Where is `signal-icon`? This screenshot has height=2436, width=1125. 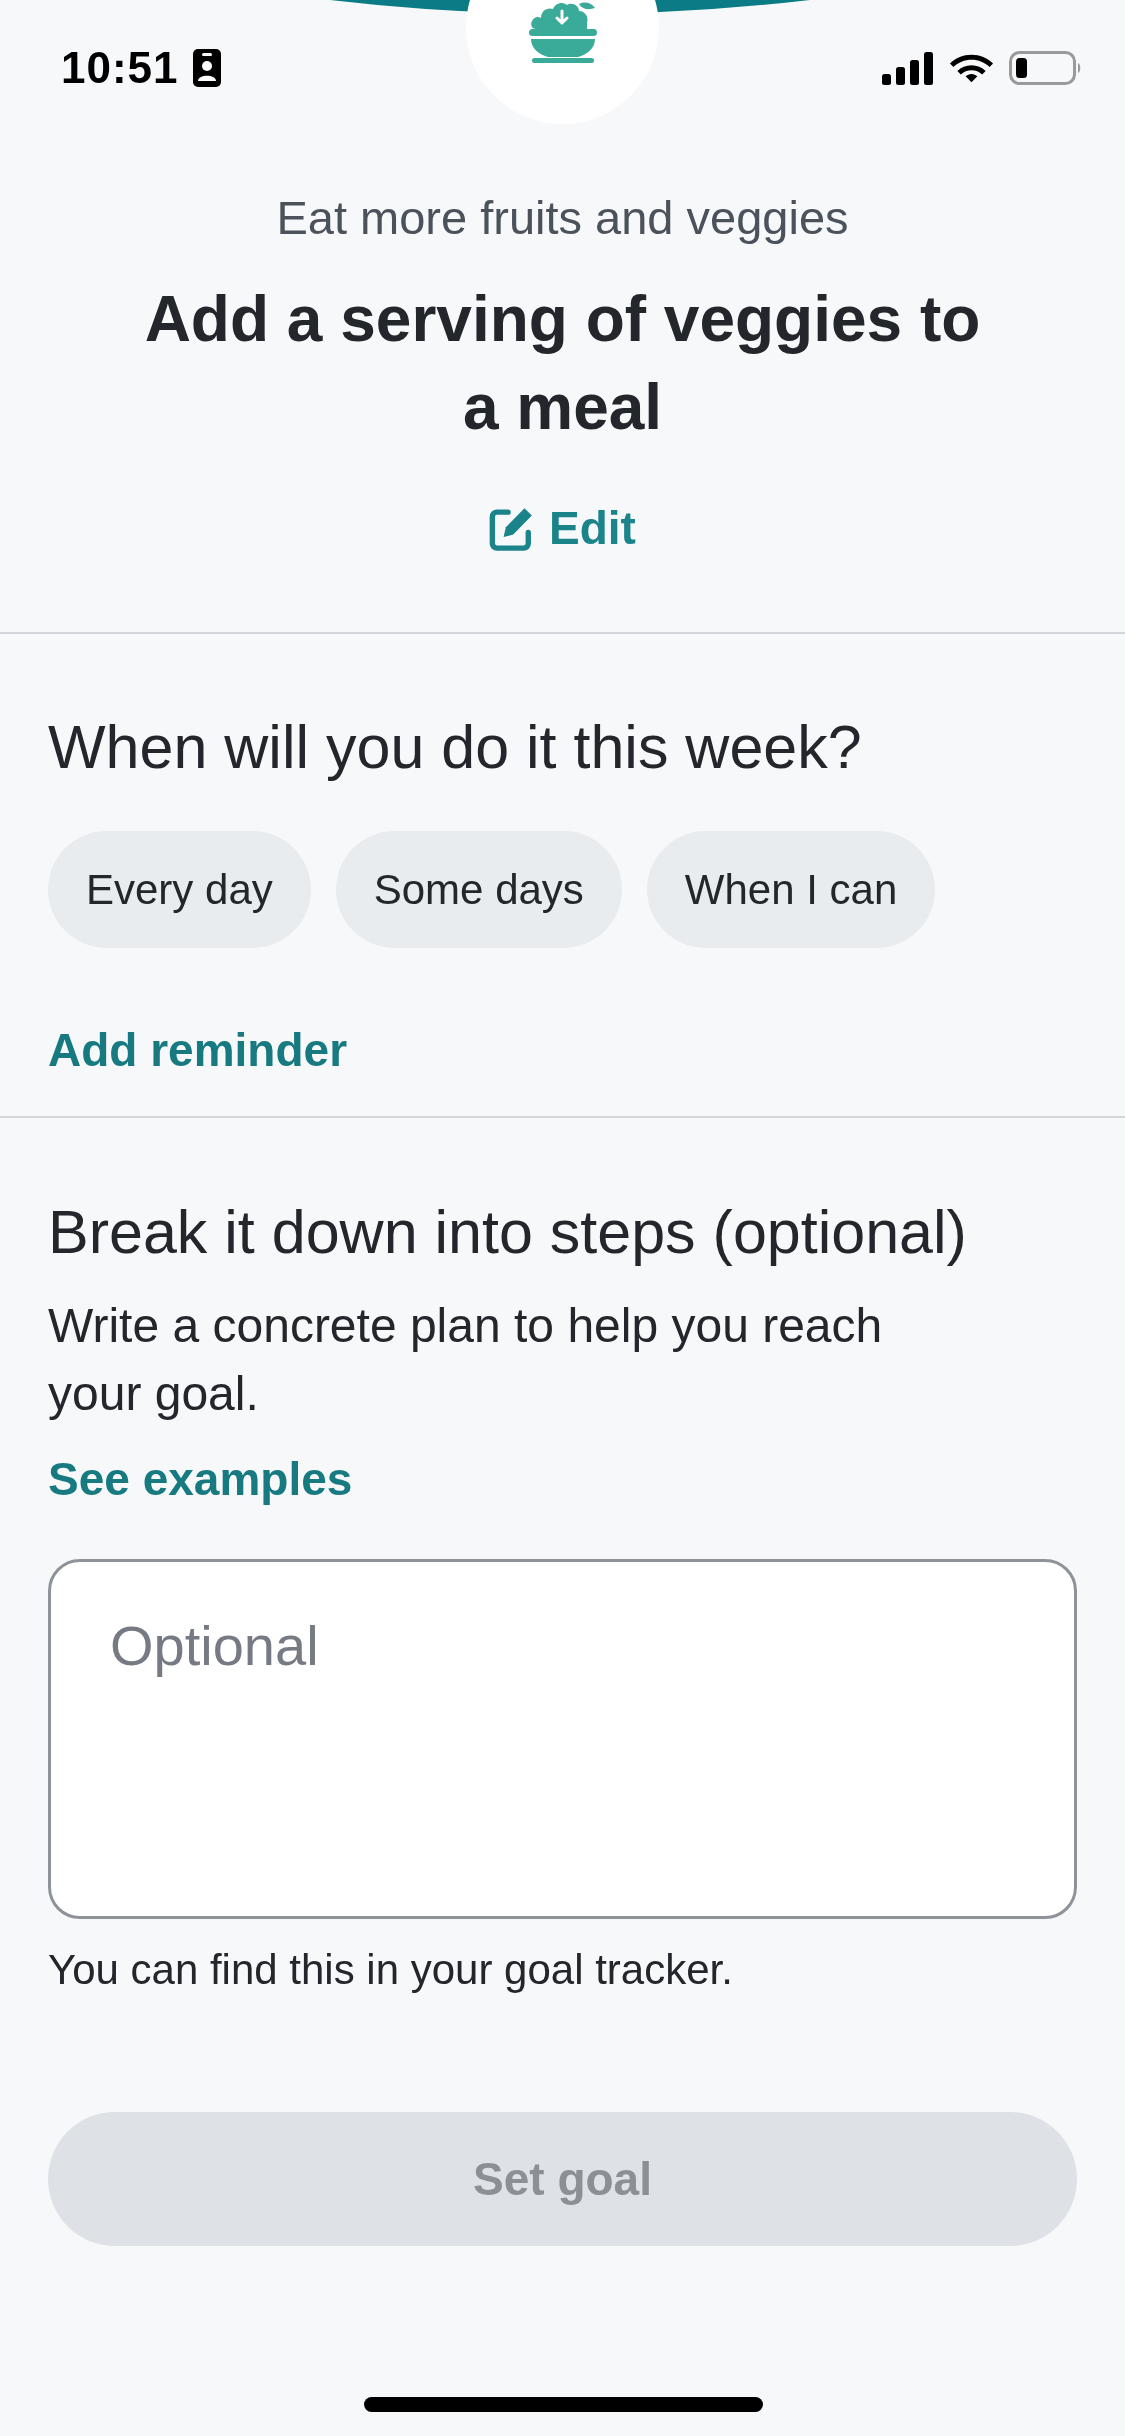 signal-icon is located at coordinates (908, 68).